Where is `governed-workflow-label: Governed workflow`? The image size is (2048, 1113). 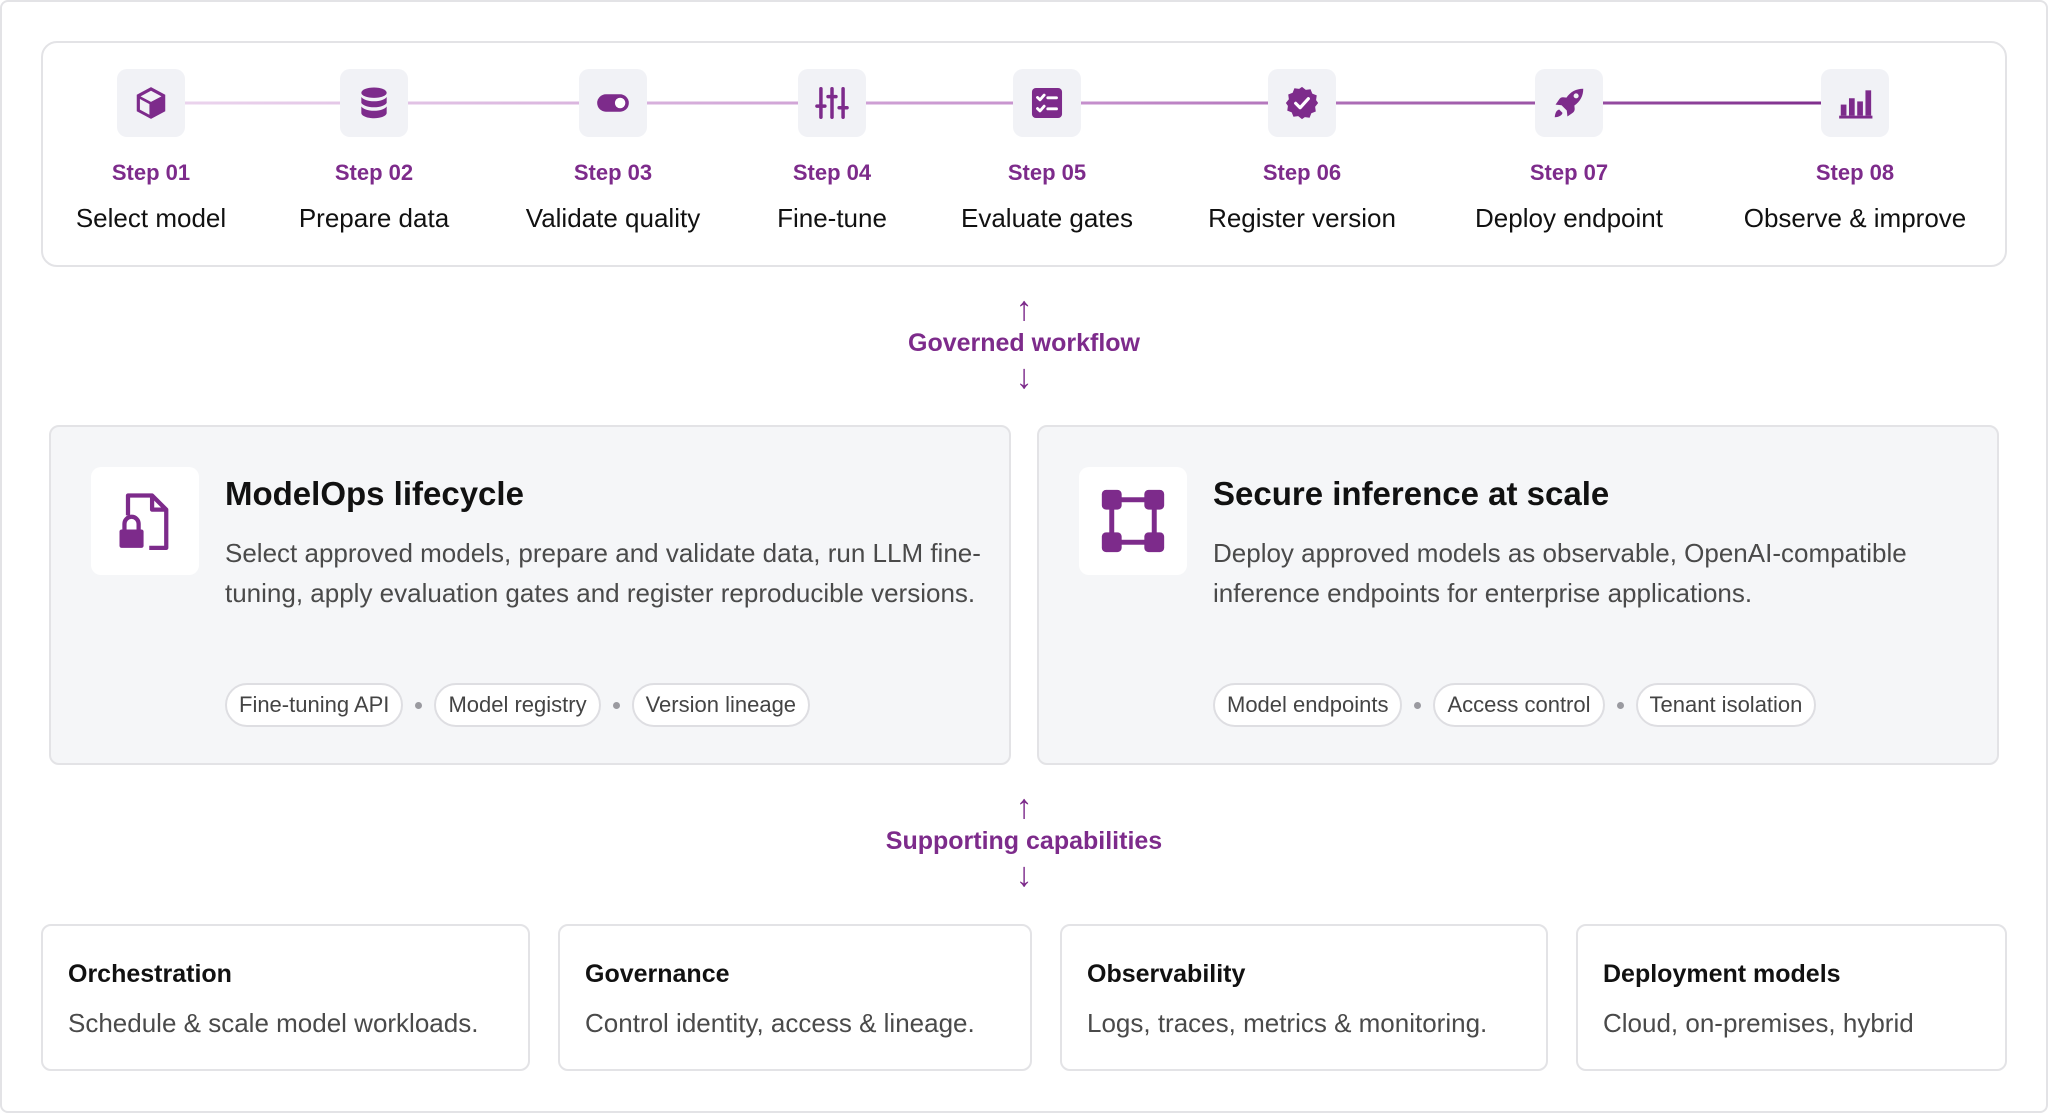
governed-workflow-label: Governed workflow is located at coordinates (1024, 343).